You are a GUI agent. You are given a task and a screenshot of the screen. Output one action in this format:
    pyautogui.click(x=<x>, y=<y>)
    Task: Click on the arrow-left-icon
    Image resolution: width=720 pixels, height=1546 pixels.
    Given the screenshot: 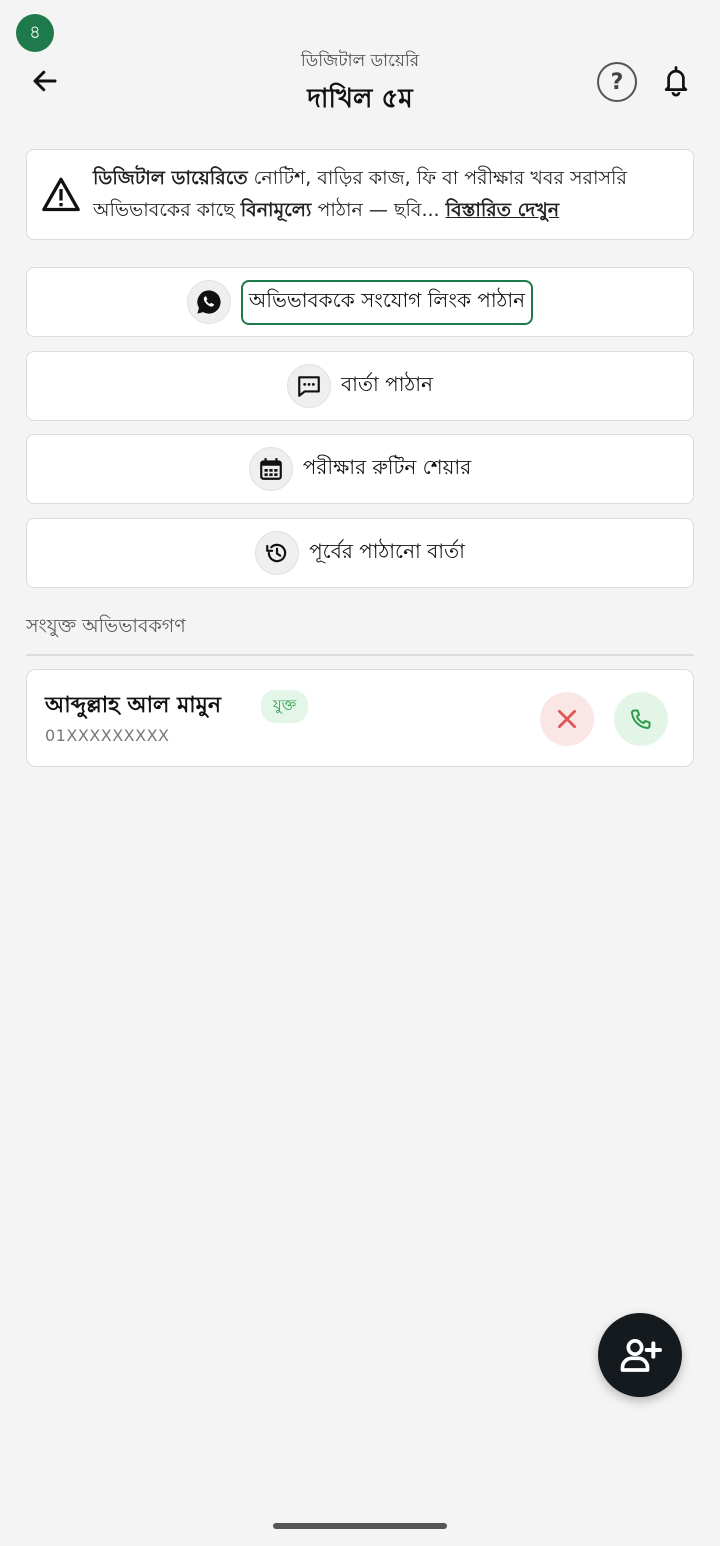 What is the action you would take?
    pyautogui.click(x=45, y=81)
    